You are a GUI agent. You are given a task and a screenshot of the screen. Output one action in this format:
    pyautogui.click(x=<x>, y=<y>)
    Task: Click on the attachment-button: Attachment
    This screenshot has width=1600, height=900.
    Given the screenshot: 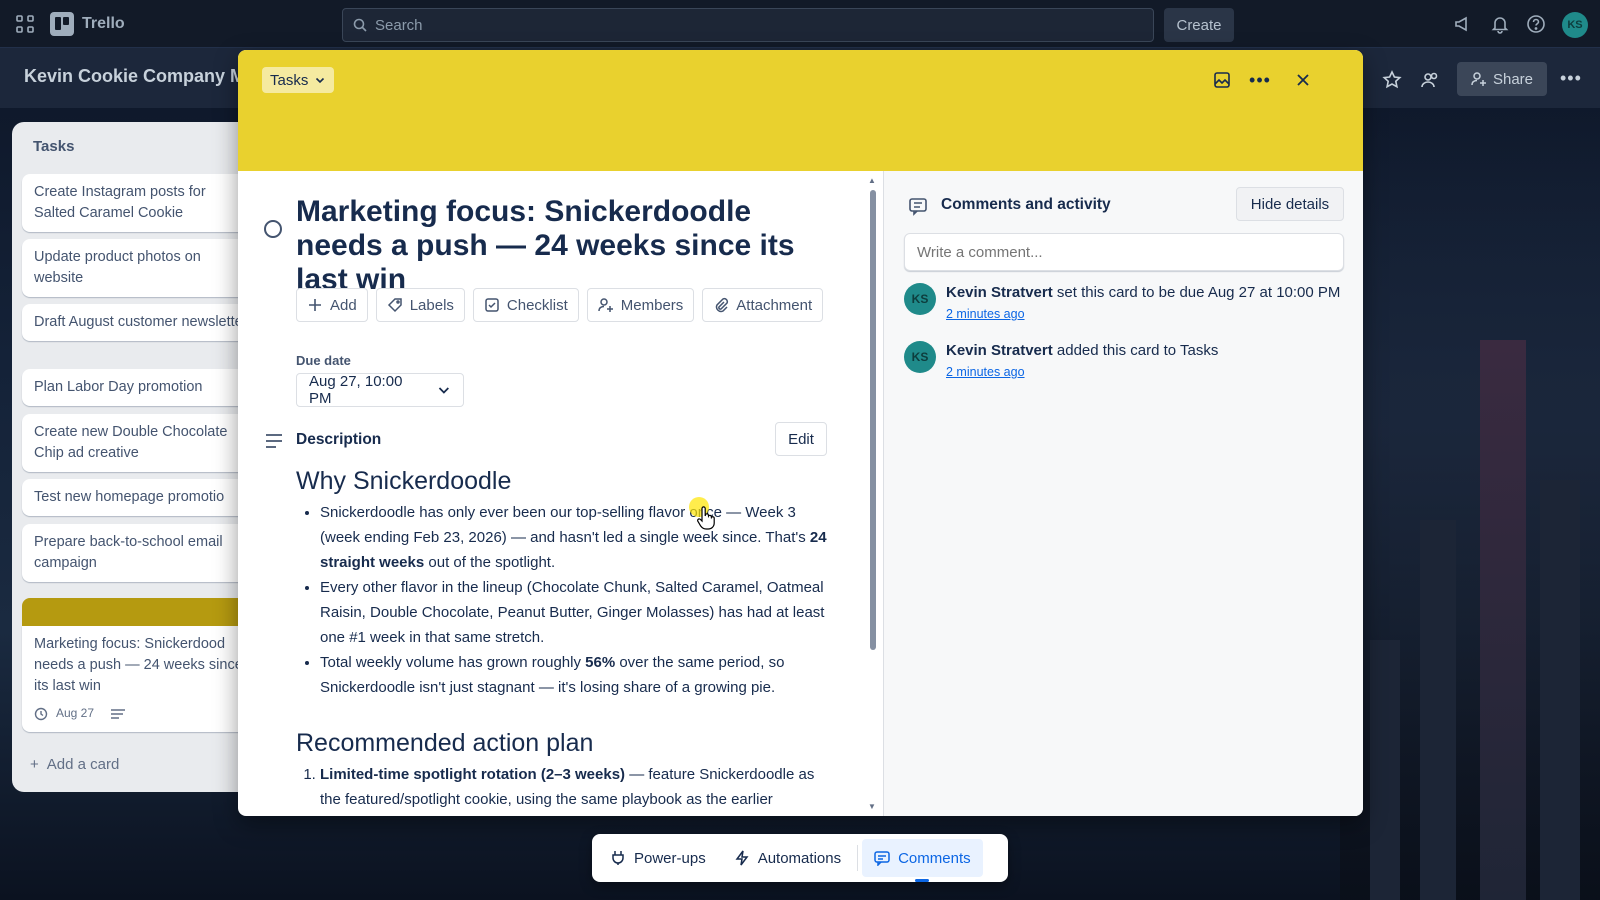 What is the action you would take?
    pyautogui.click(x=763, y=305)
    